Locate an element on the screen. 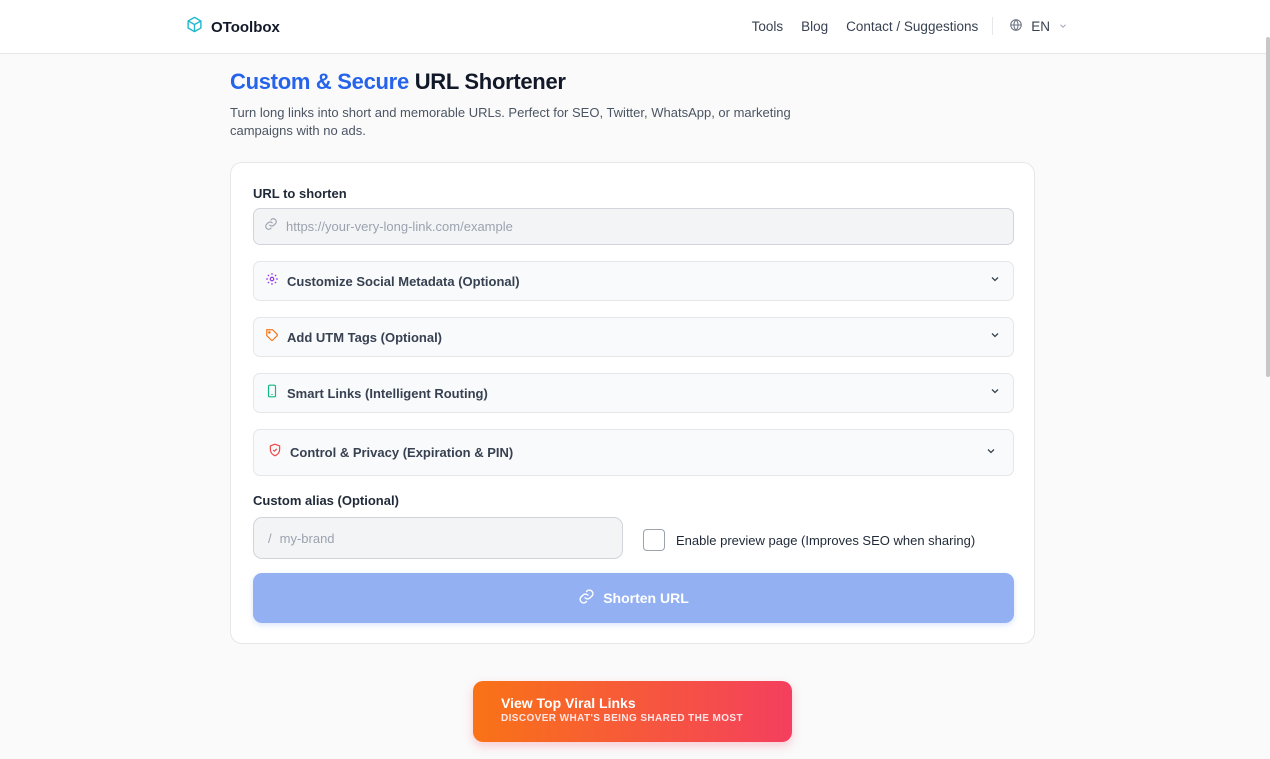 This screenshot has height=759, width=1270. page-title: Custom & Secure URL Shortener is located at coordinates (398, 82).